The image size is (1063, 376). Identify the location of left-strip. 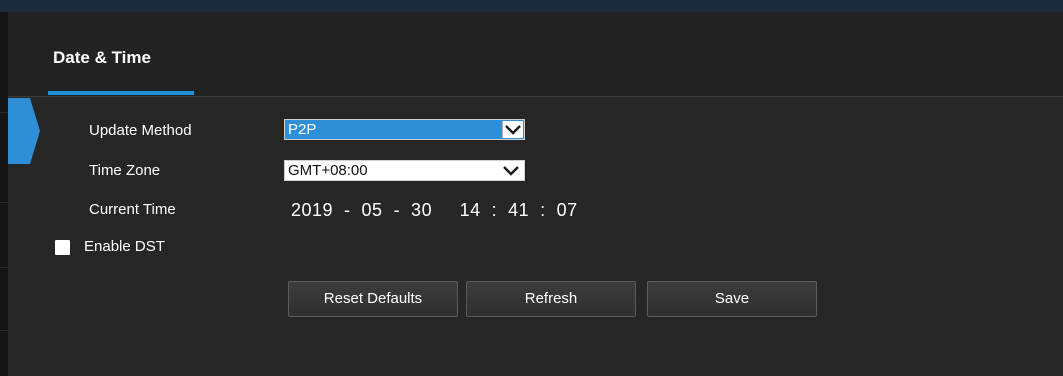
(4, 194).